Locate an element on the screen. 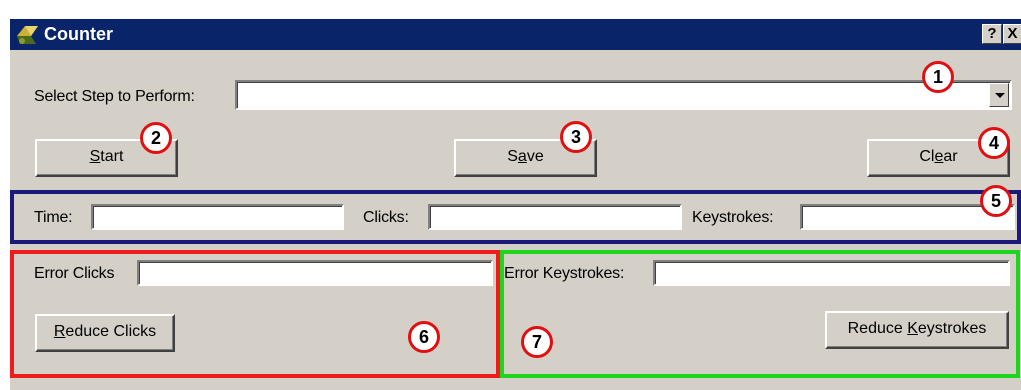 The width and height of the screenshot is (1021, 390). help-button: ? is located at coordinates (992, 34).